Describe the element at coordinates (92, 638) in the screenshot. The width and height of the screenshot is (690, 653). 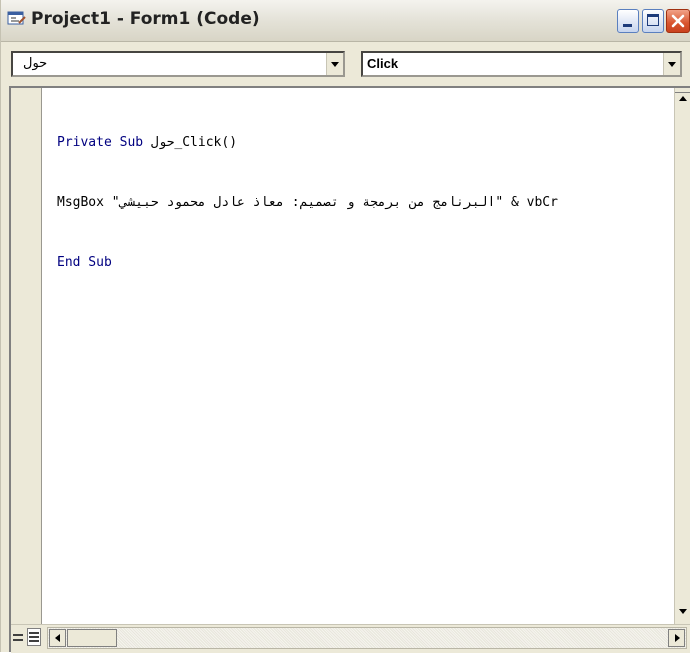
I see `horizontal-scroll-thumb` at that location.